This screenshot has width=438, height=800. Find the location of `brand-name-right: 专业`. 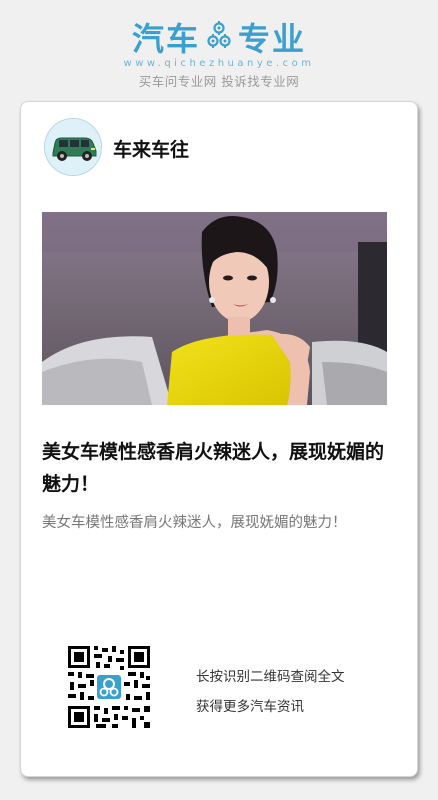

brand-name-right: 专业 is located at coordinates (272, 39).